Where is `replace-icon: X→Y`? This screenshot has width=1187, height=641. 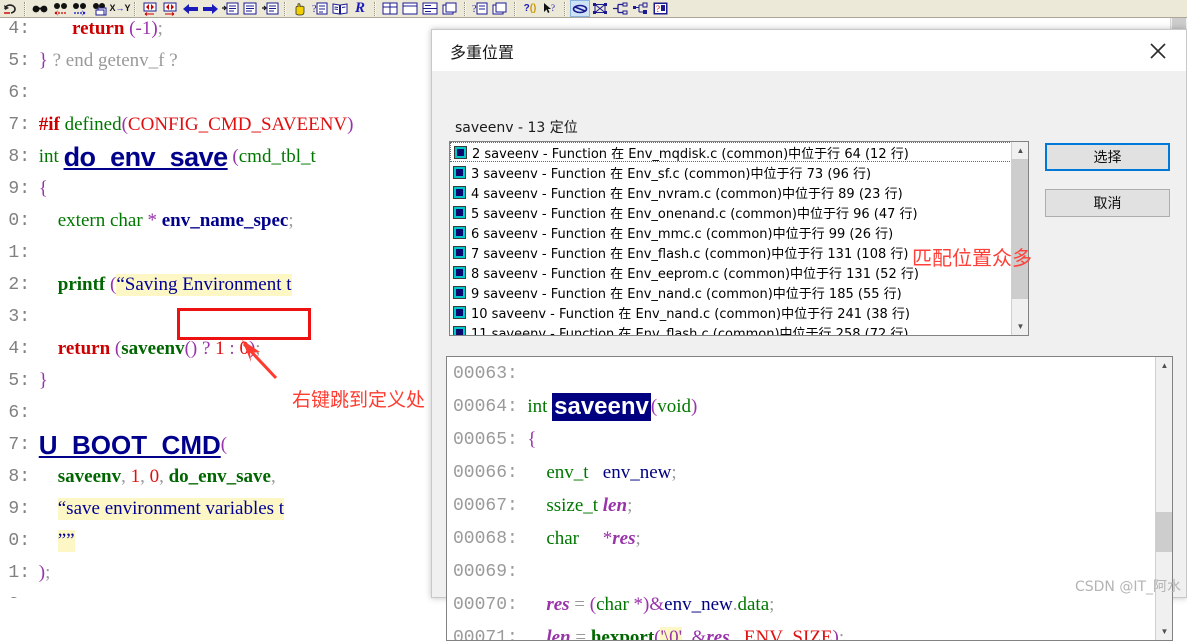
replace-icon: X→Y is located at coordinates (120, 8).